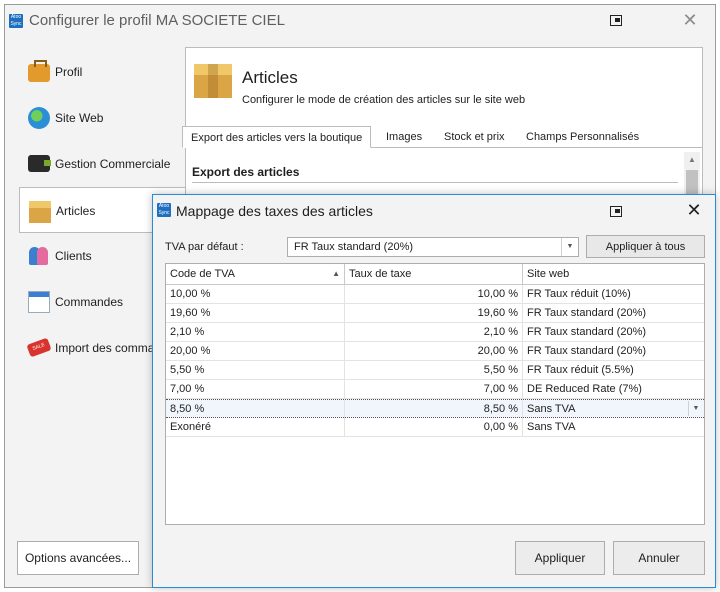 The width and height of the screenshot is (720, 592). I want to click on dialog-close-icon: ✕, so click(694, 210).